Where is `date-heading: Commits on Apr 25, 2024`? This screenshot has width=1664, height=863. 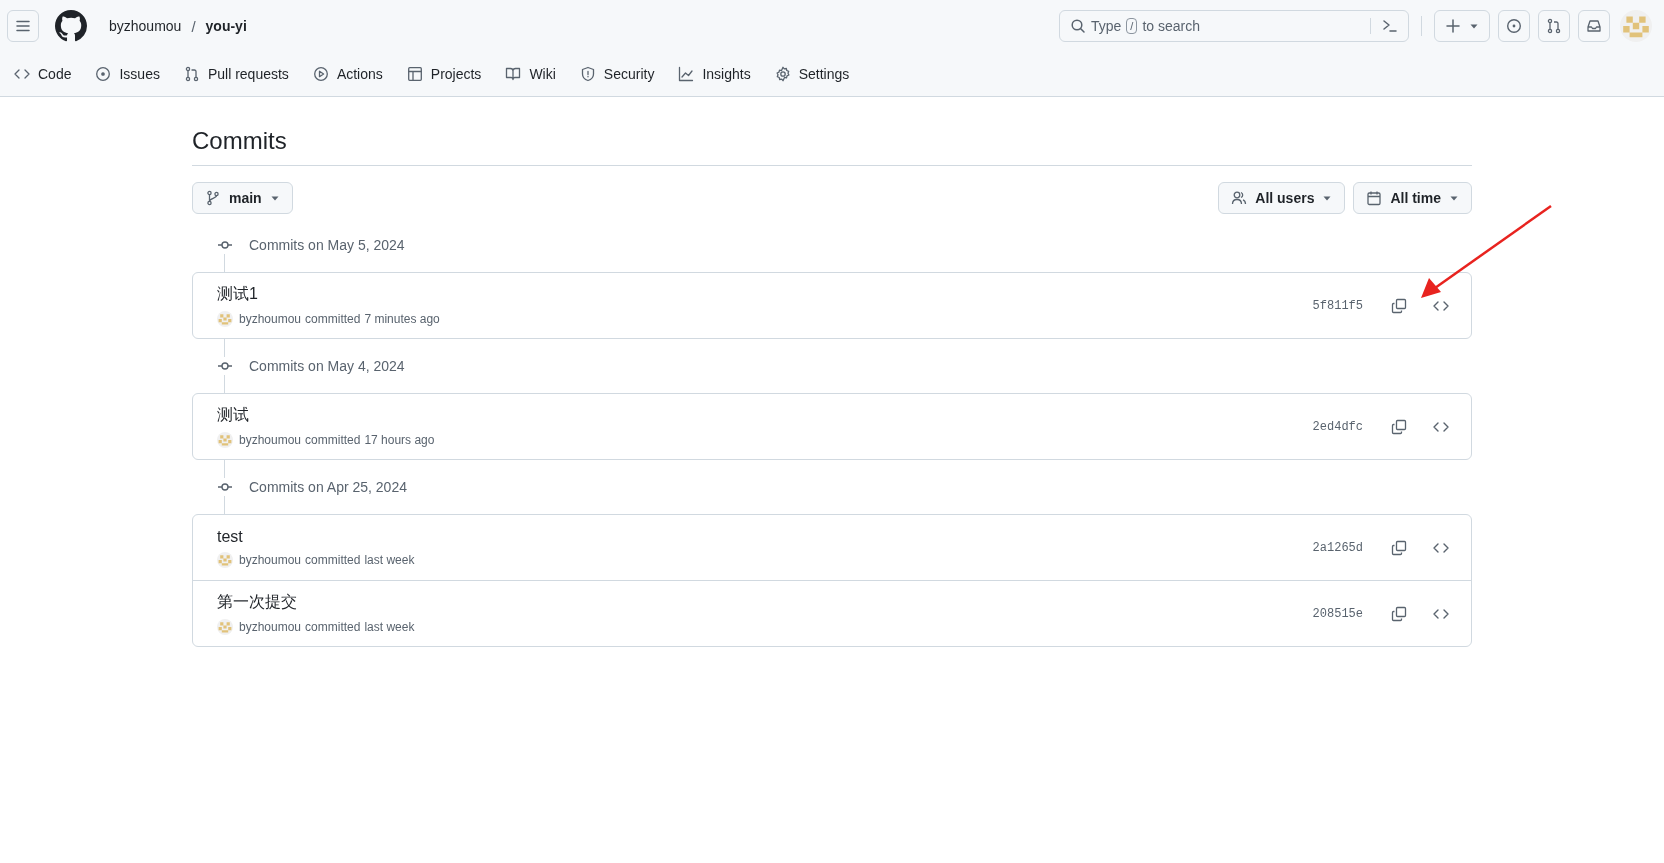 date-heading: Commits on Apr 25, 2024 is located at coordinates (328, 487).